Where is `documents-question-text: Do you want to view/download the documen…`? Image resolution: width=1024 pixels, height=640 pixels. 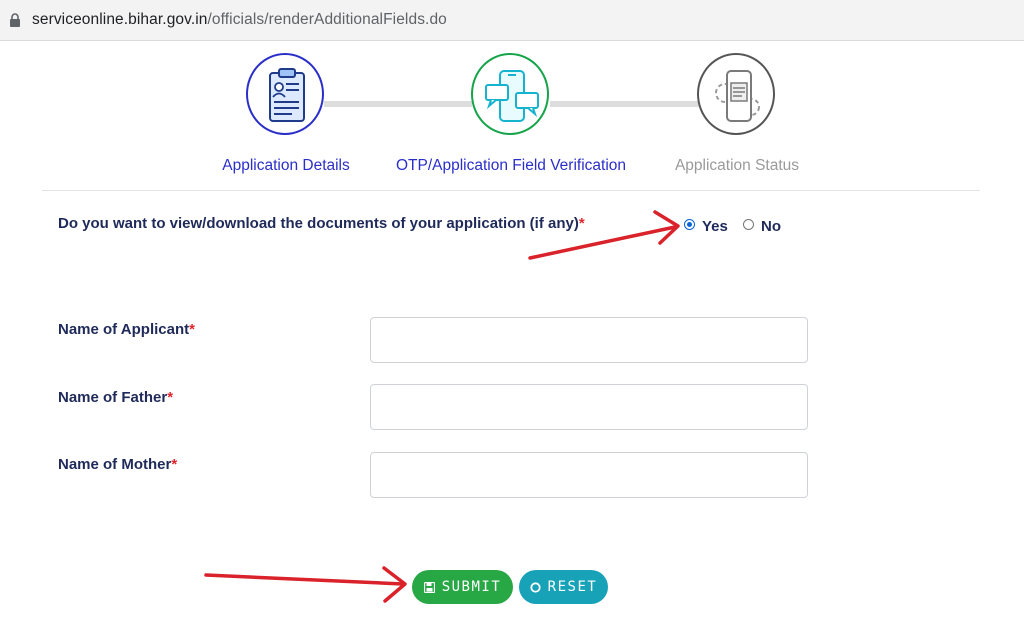
documents-question-text: Do you want to view/download the documen… is located at coordinates (318, 223).